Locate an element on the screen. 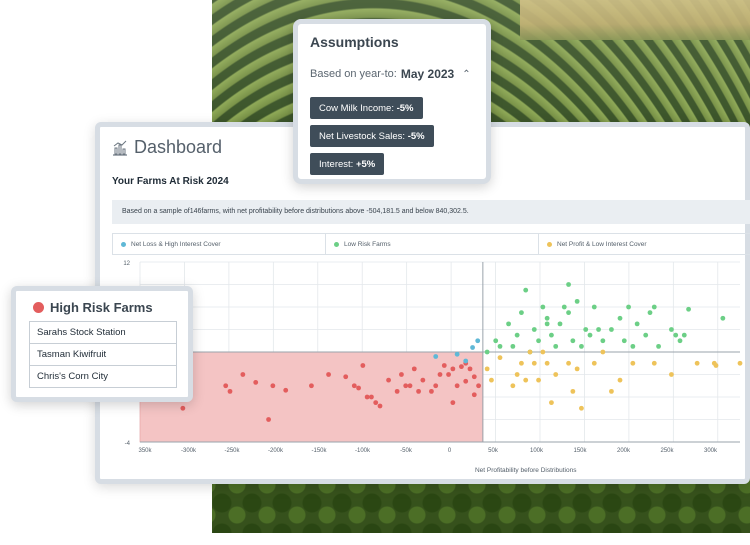  basis-period-selector: Based on year-to: May 2023 ⌃ is located at coordinates (390, 74).